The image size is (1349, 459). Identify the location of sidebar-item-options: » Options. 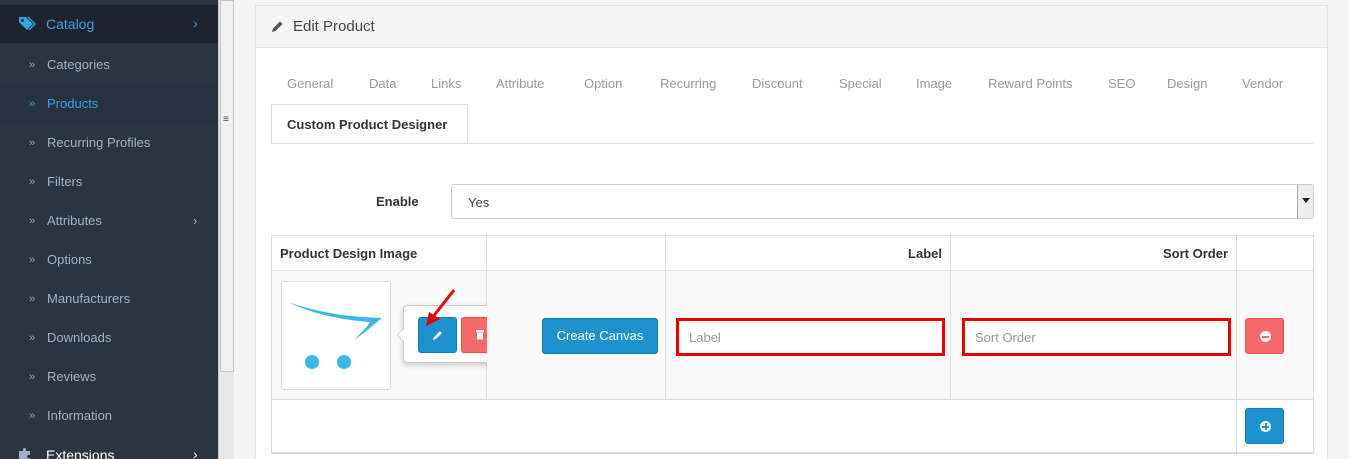
(109, 259).